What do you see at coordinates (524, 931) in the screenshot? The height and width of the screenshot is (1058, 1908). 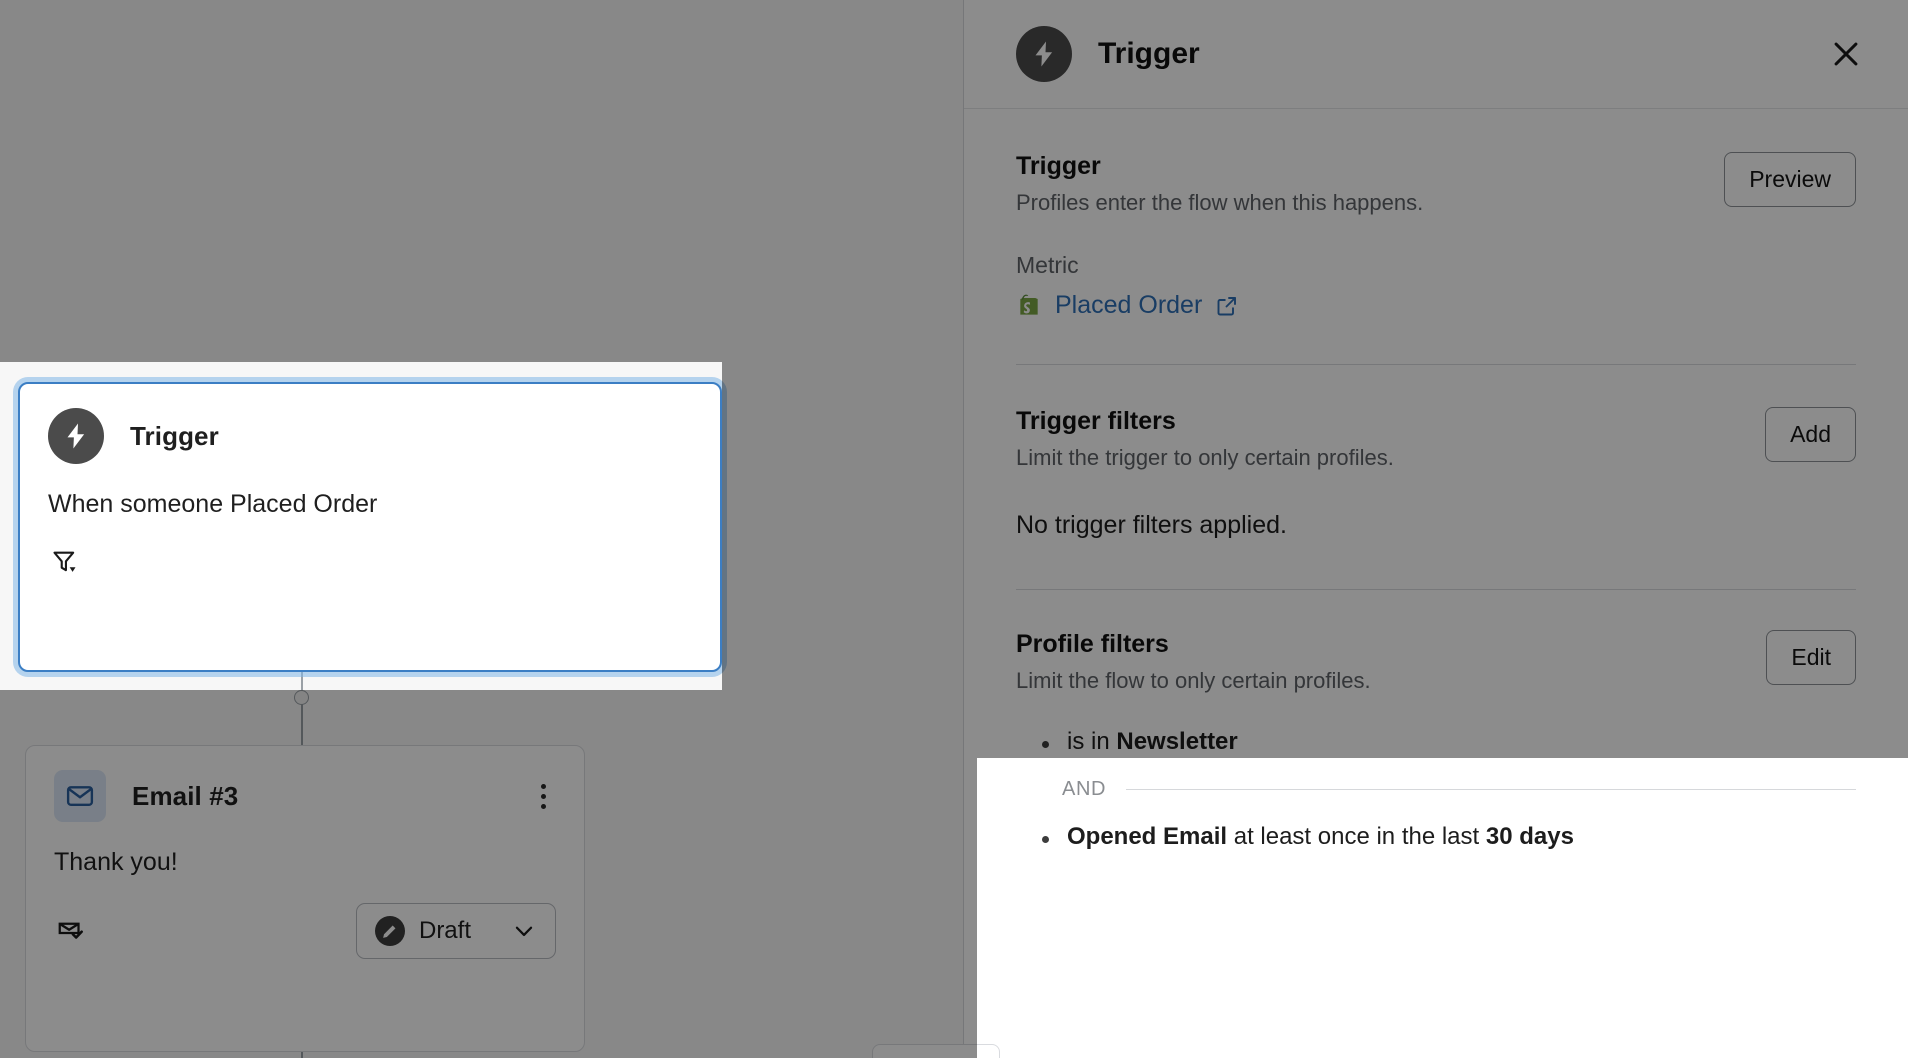 I see `chevron-down-icon` at bounding box center [524, 931].